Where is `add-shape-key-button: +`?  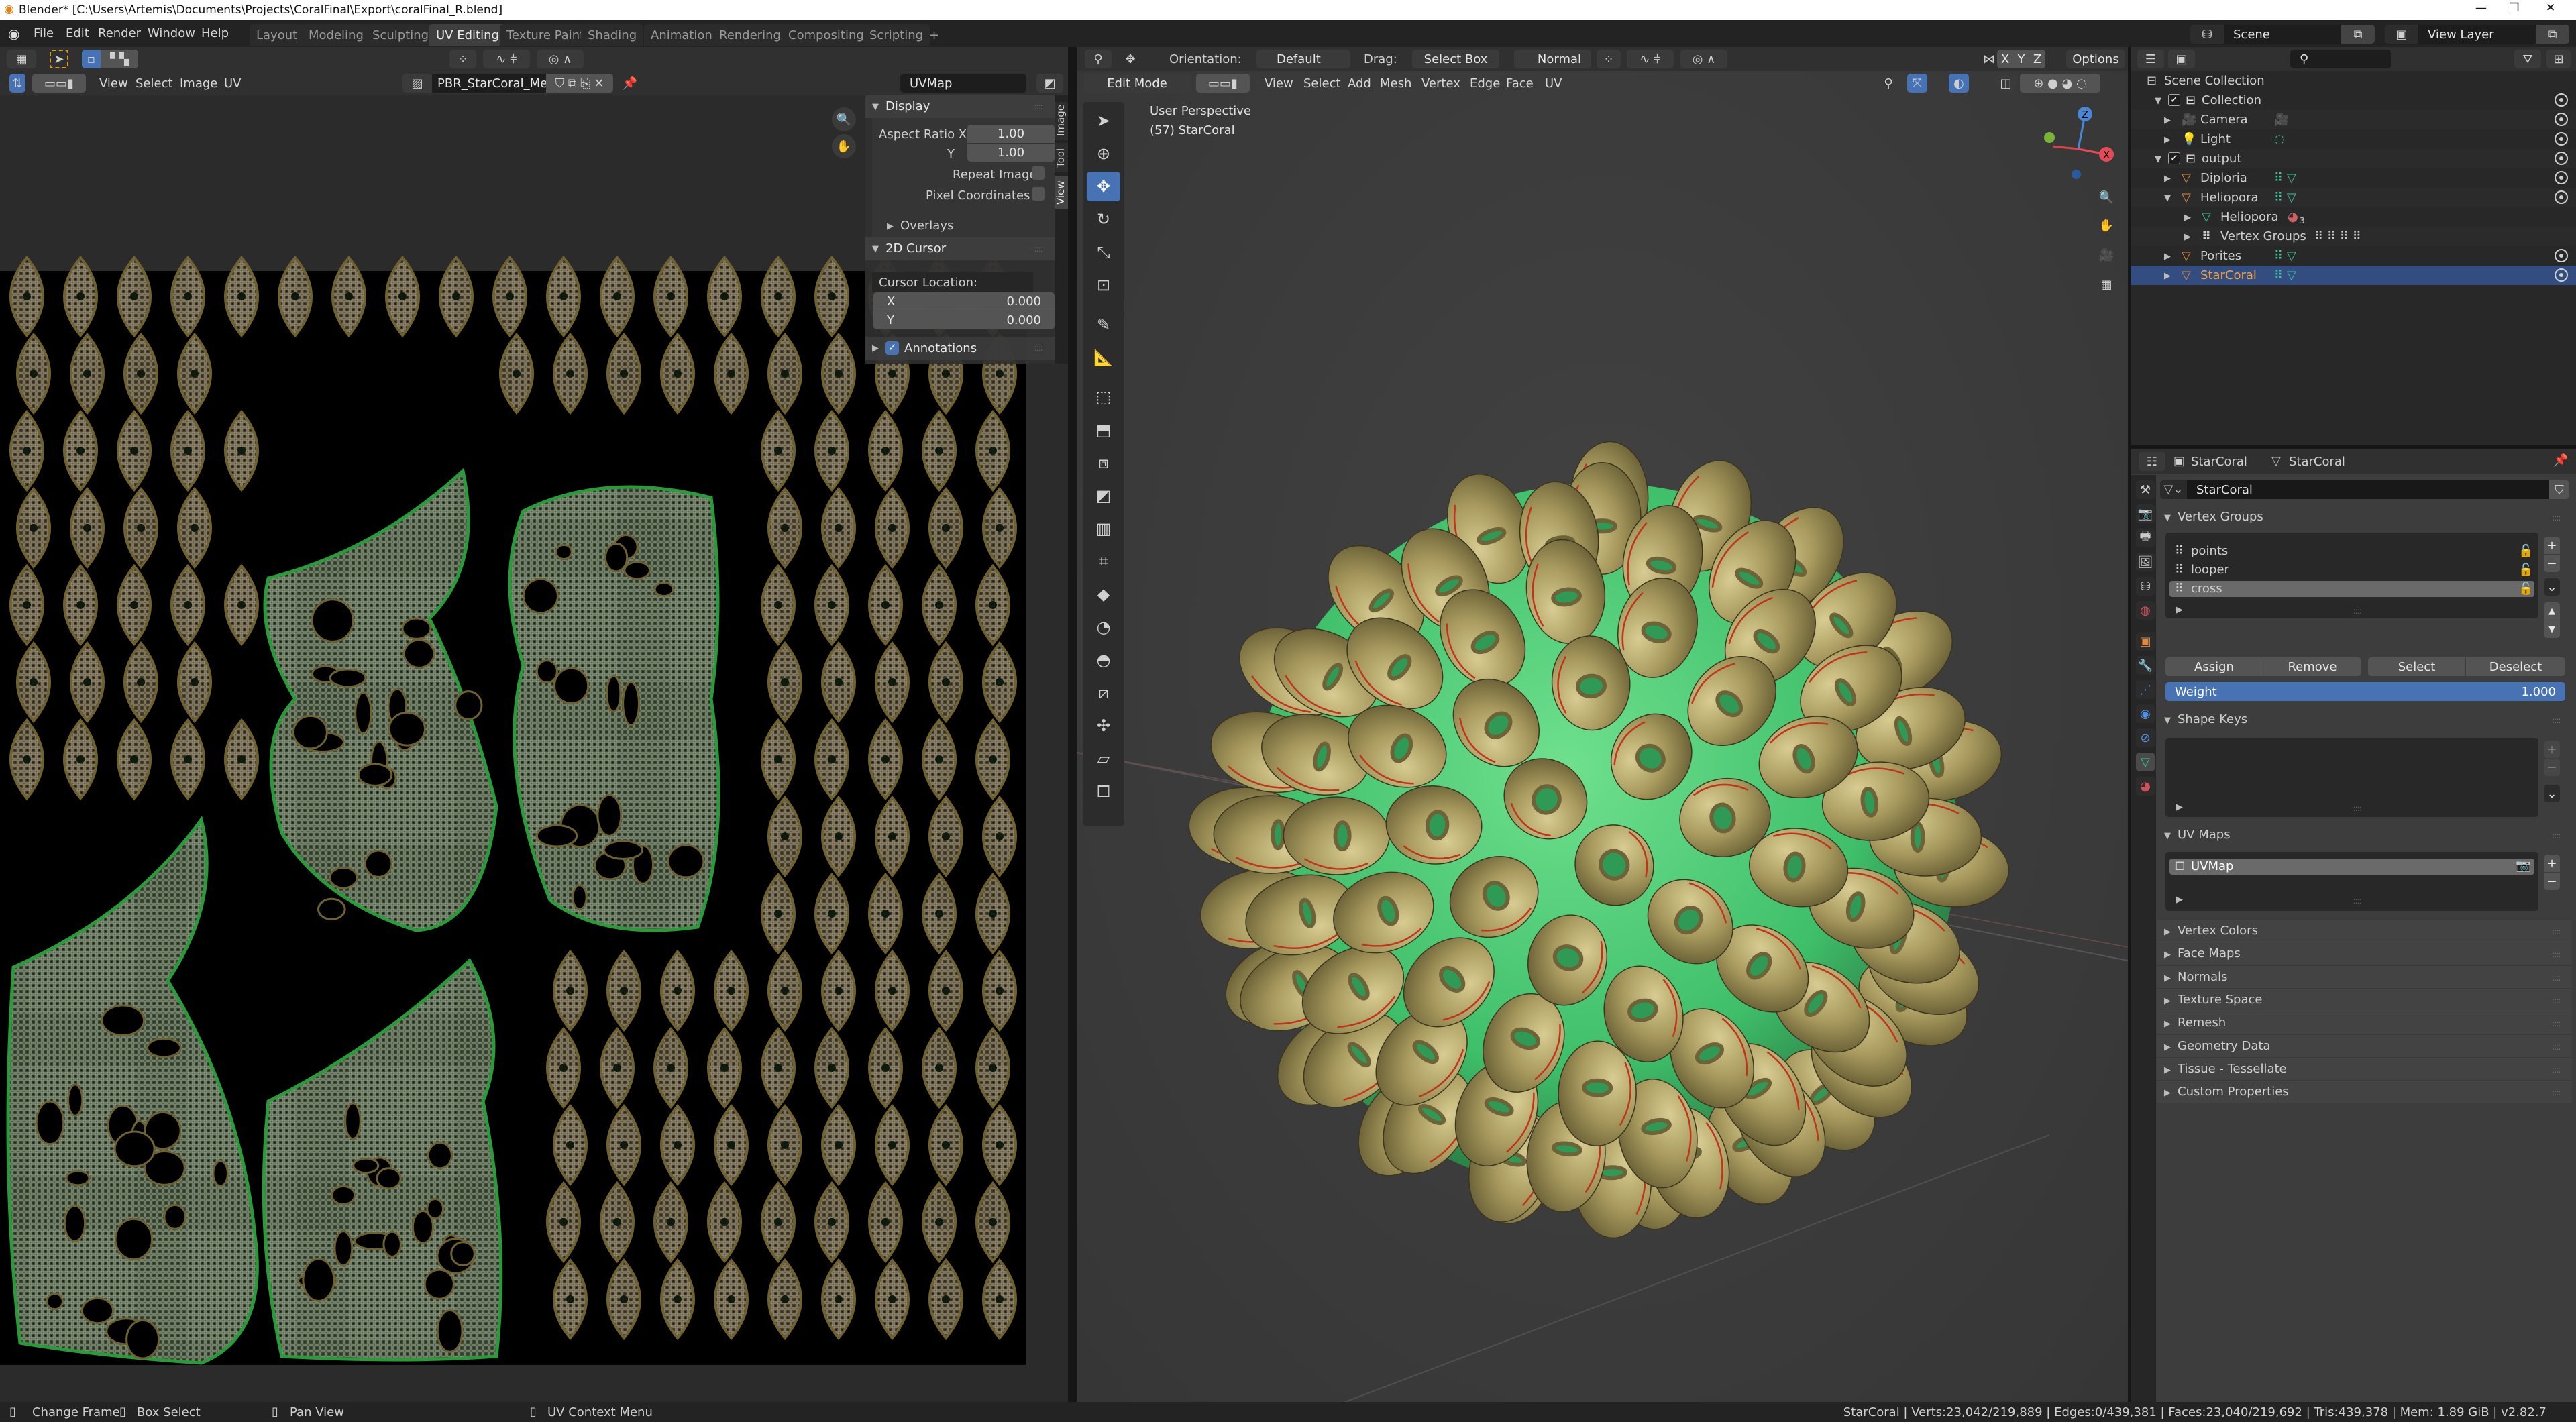 add-shape-key-button: + is located at coordinates (2552, 750).